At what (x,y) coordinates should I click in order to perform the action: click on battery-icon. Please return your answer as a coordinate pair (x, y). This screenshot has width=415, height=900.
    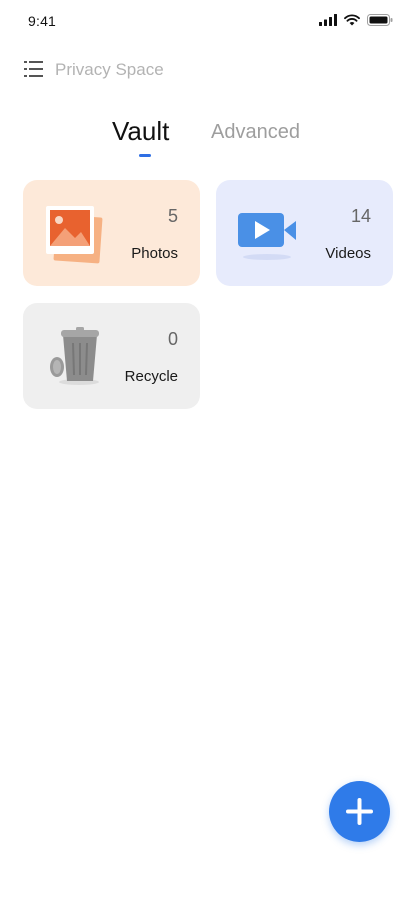
    Looking at the image, I should click on (380, 20).